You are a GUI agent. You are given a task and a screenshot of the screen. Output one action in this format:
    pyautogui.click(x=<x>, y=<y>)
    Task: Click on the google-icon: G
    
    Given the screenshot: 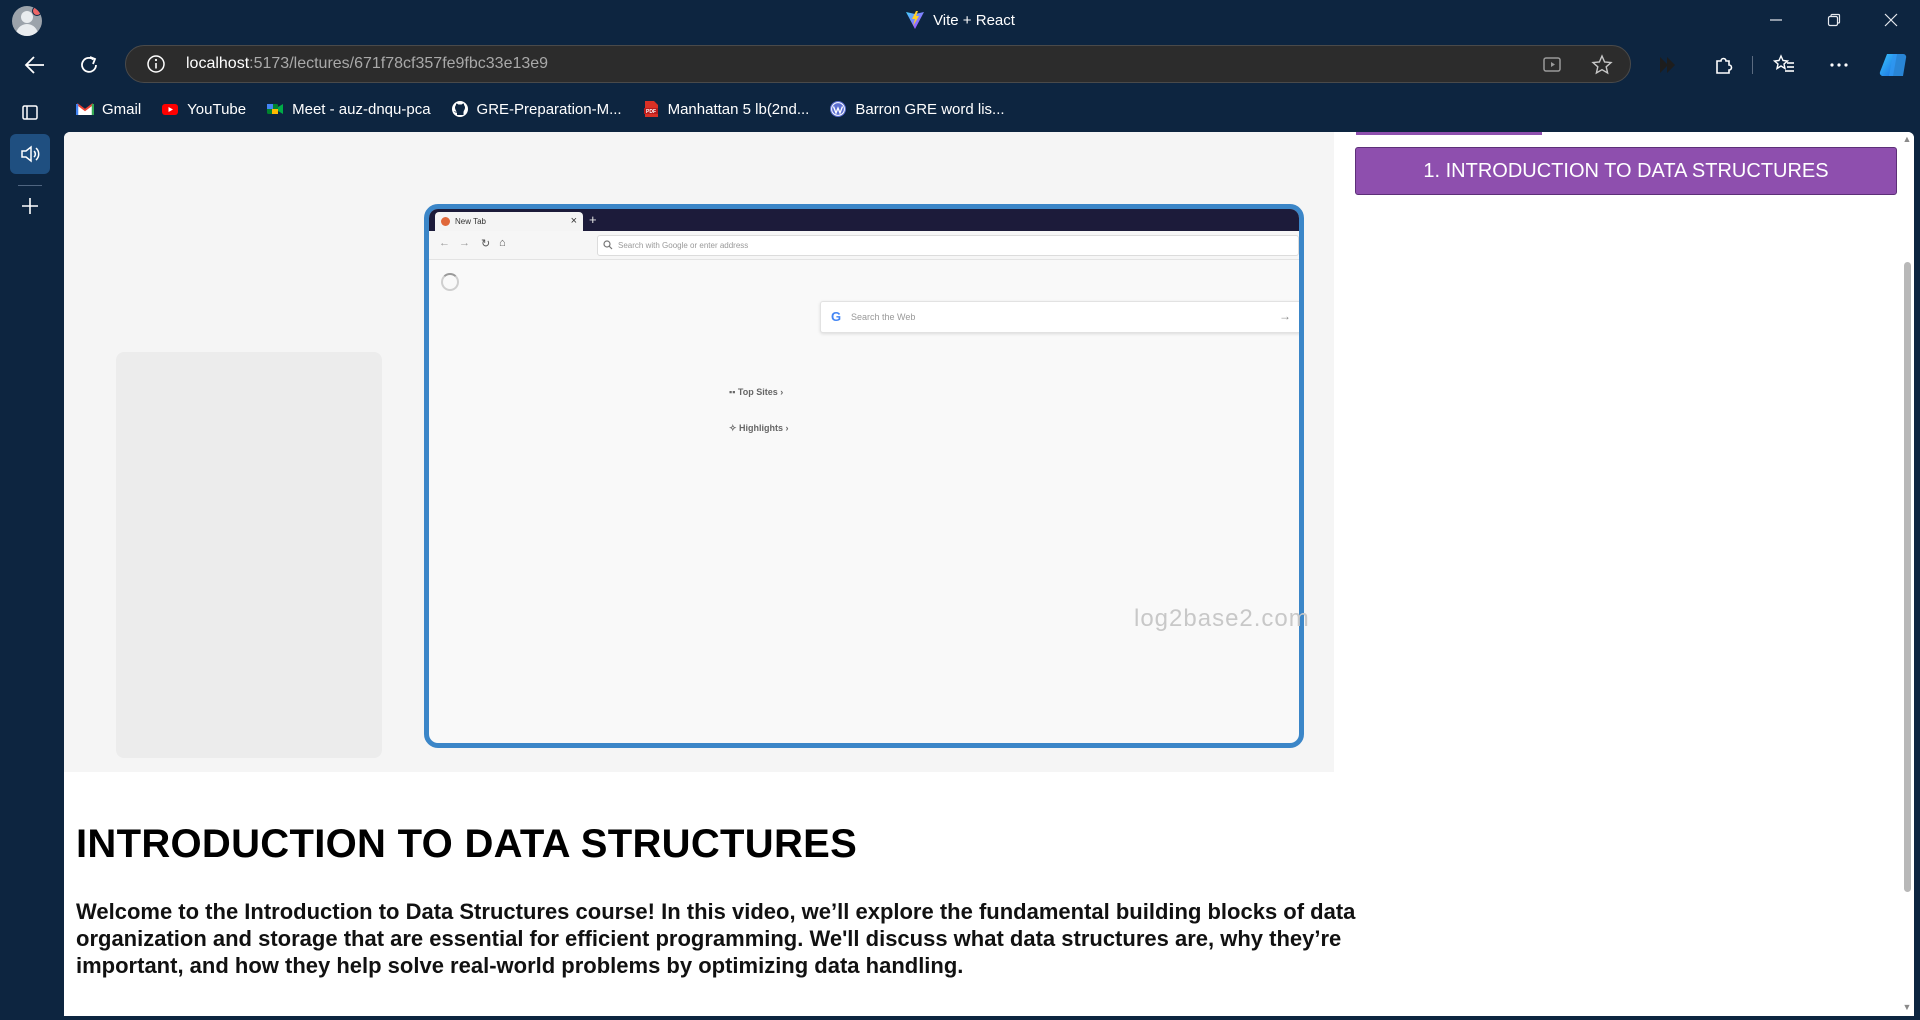 What is the action you would take?
    pyautogui.click(x=836, y=316)
    